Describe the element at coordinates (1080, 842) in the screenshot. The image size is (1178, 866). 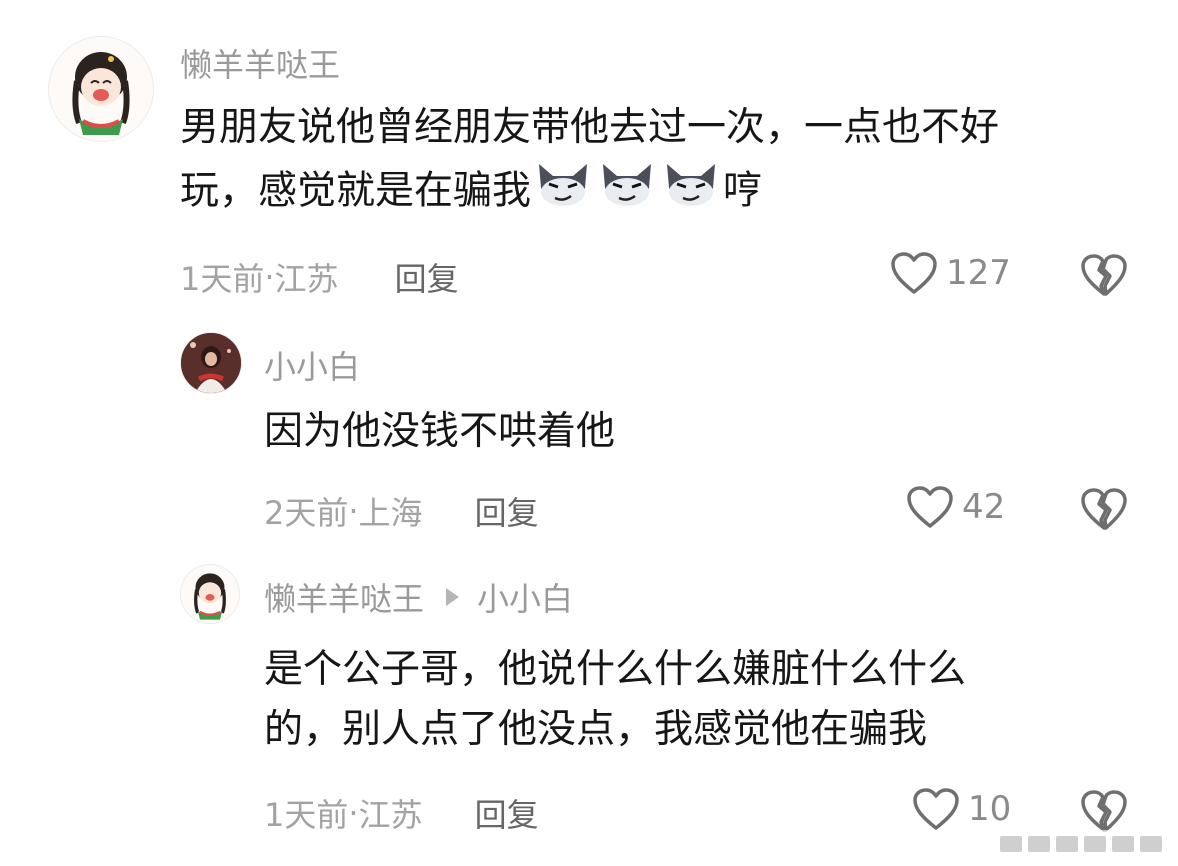
I see `watermark-image` at that location.